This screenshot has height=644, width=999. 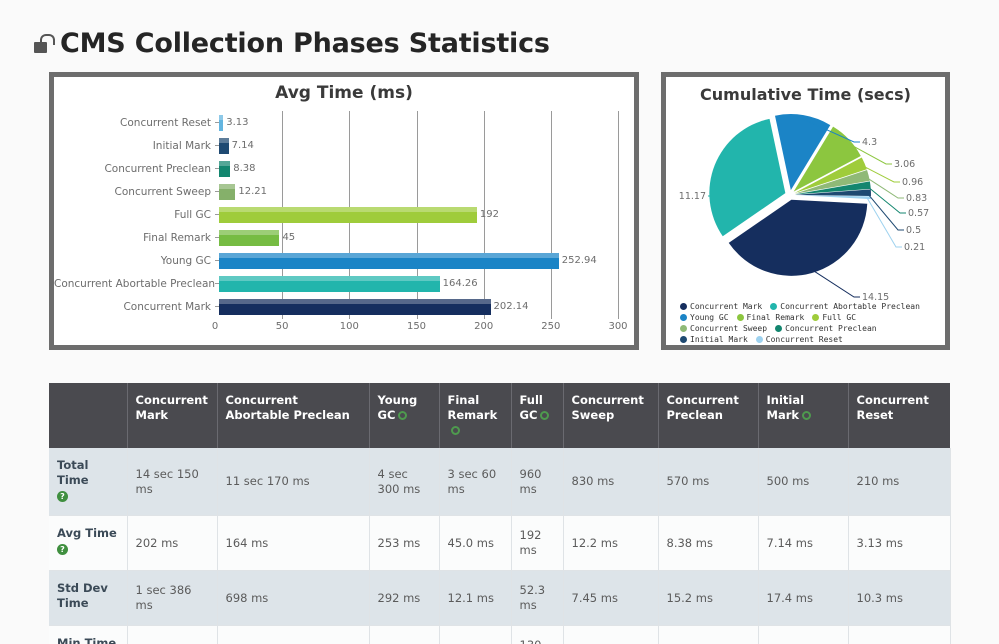 I want to click on legend-item: Concurrent Mark, so click(x=721, y=306).